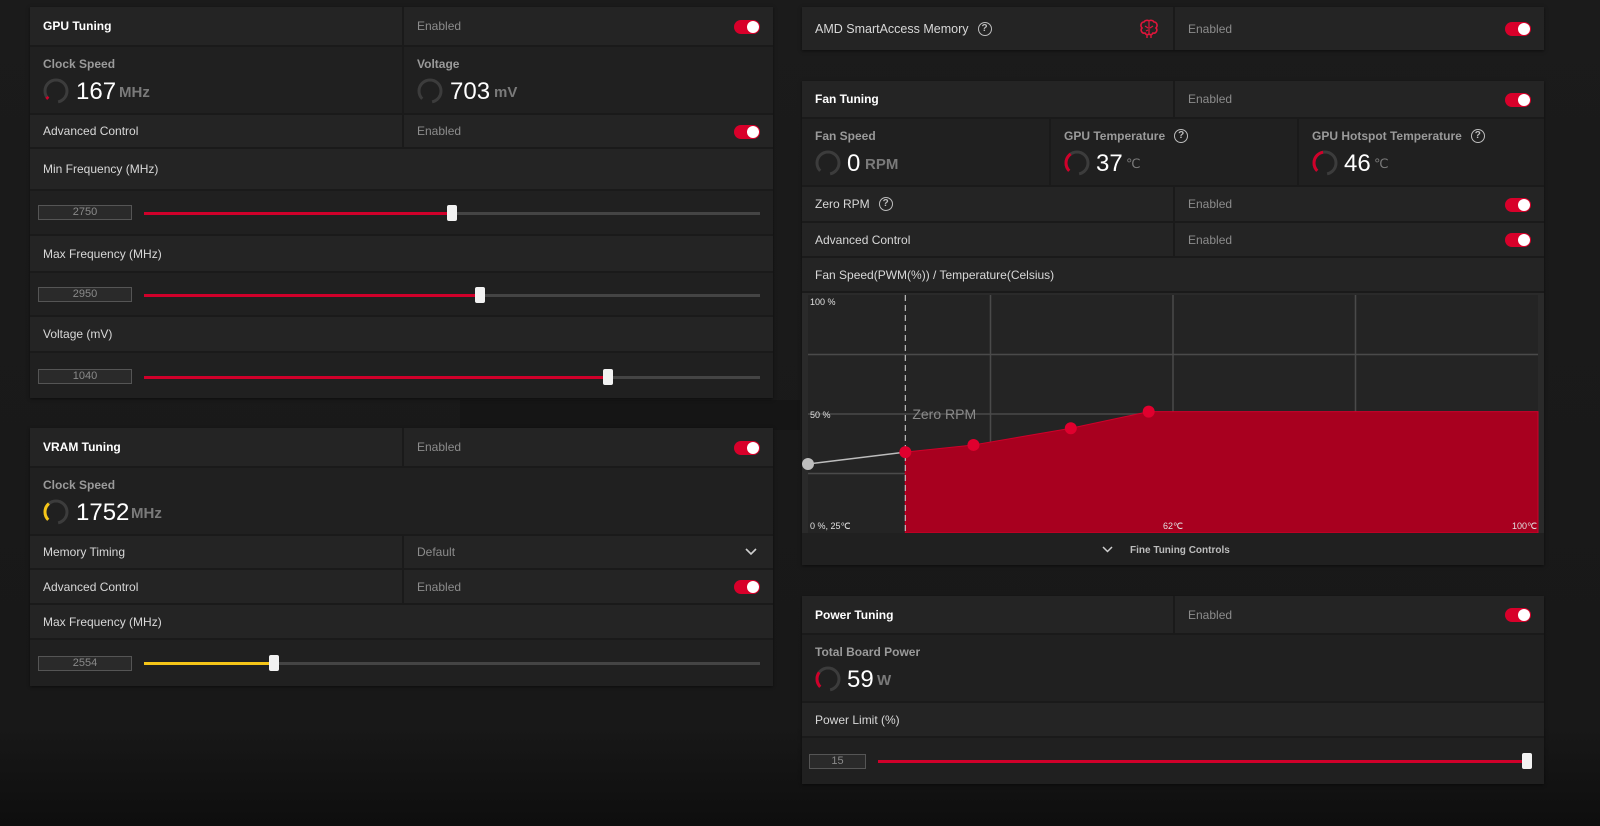 This screenshot has width=1600, height=826. What do you see at coordinates (1210, 239) in the screenshot?
I see `fan-advanced-control-status: Enabled` at bounding box center [1210, 239].